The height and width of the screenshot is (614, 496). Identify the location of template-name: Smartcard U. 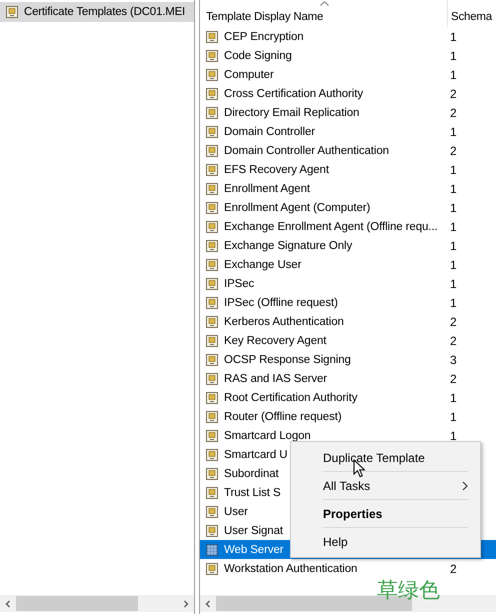
(256, 454).